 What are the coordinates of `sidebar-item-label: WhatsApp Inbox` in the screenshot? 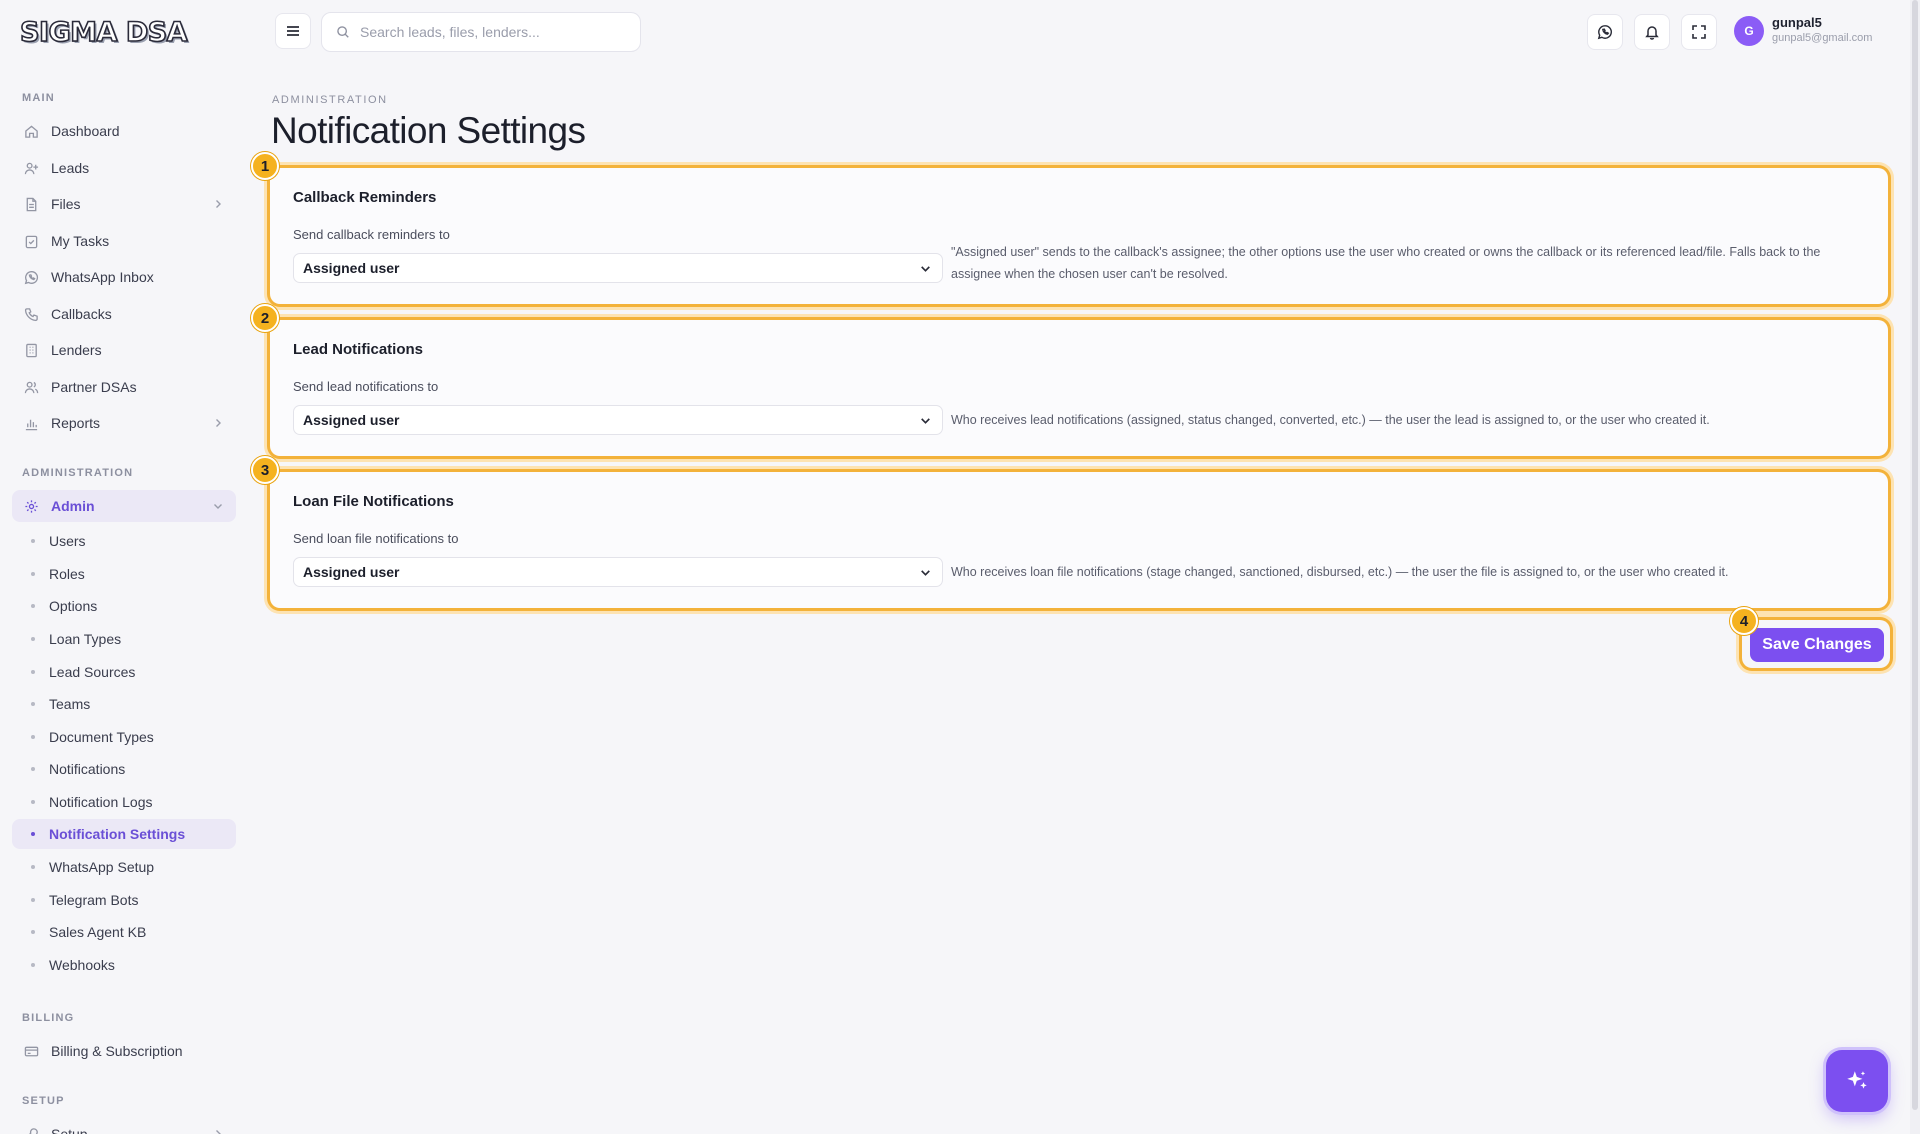 It's located at (102, 277).